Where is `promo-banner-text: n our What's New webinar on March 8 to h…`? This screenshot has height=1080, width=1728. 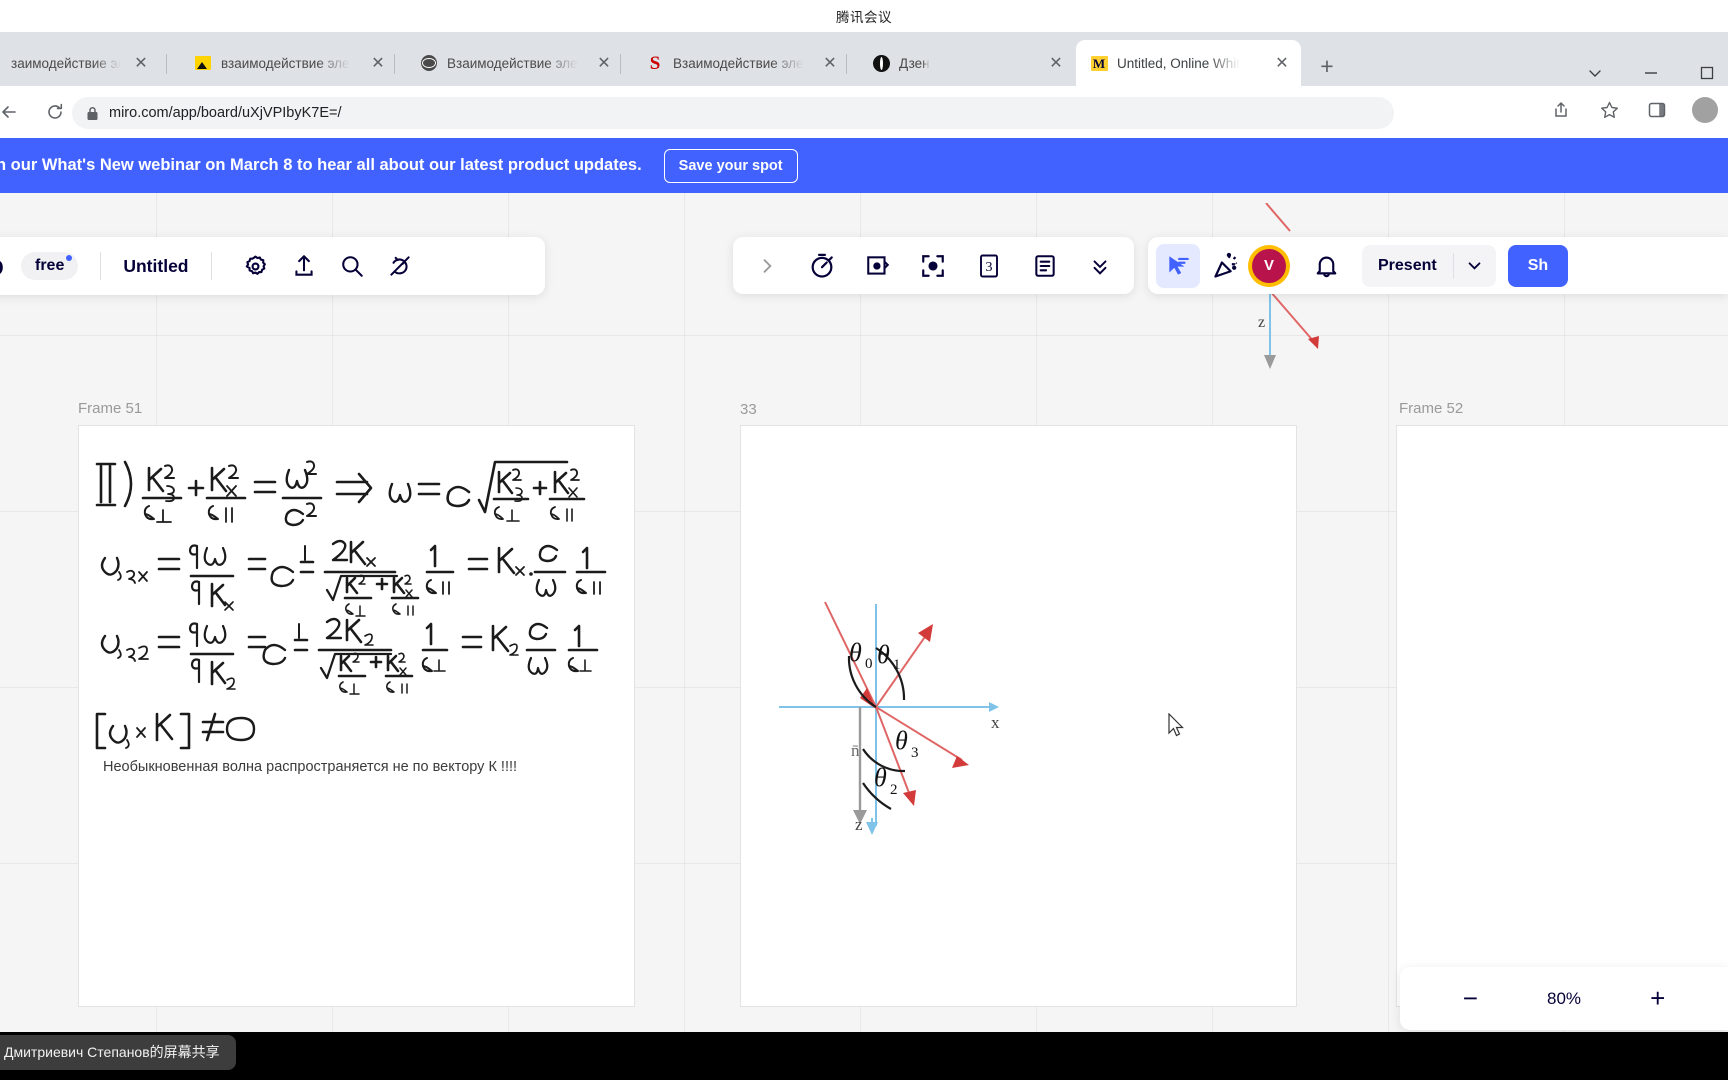 promo-banner-text: n our What's New webinar on March 8 to h… is located at coordinates (321, 165).